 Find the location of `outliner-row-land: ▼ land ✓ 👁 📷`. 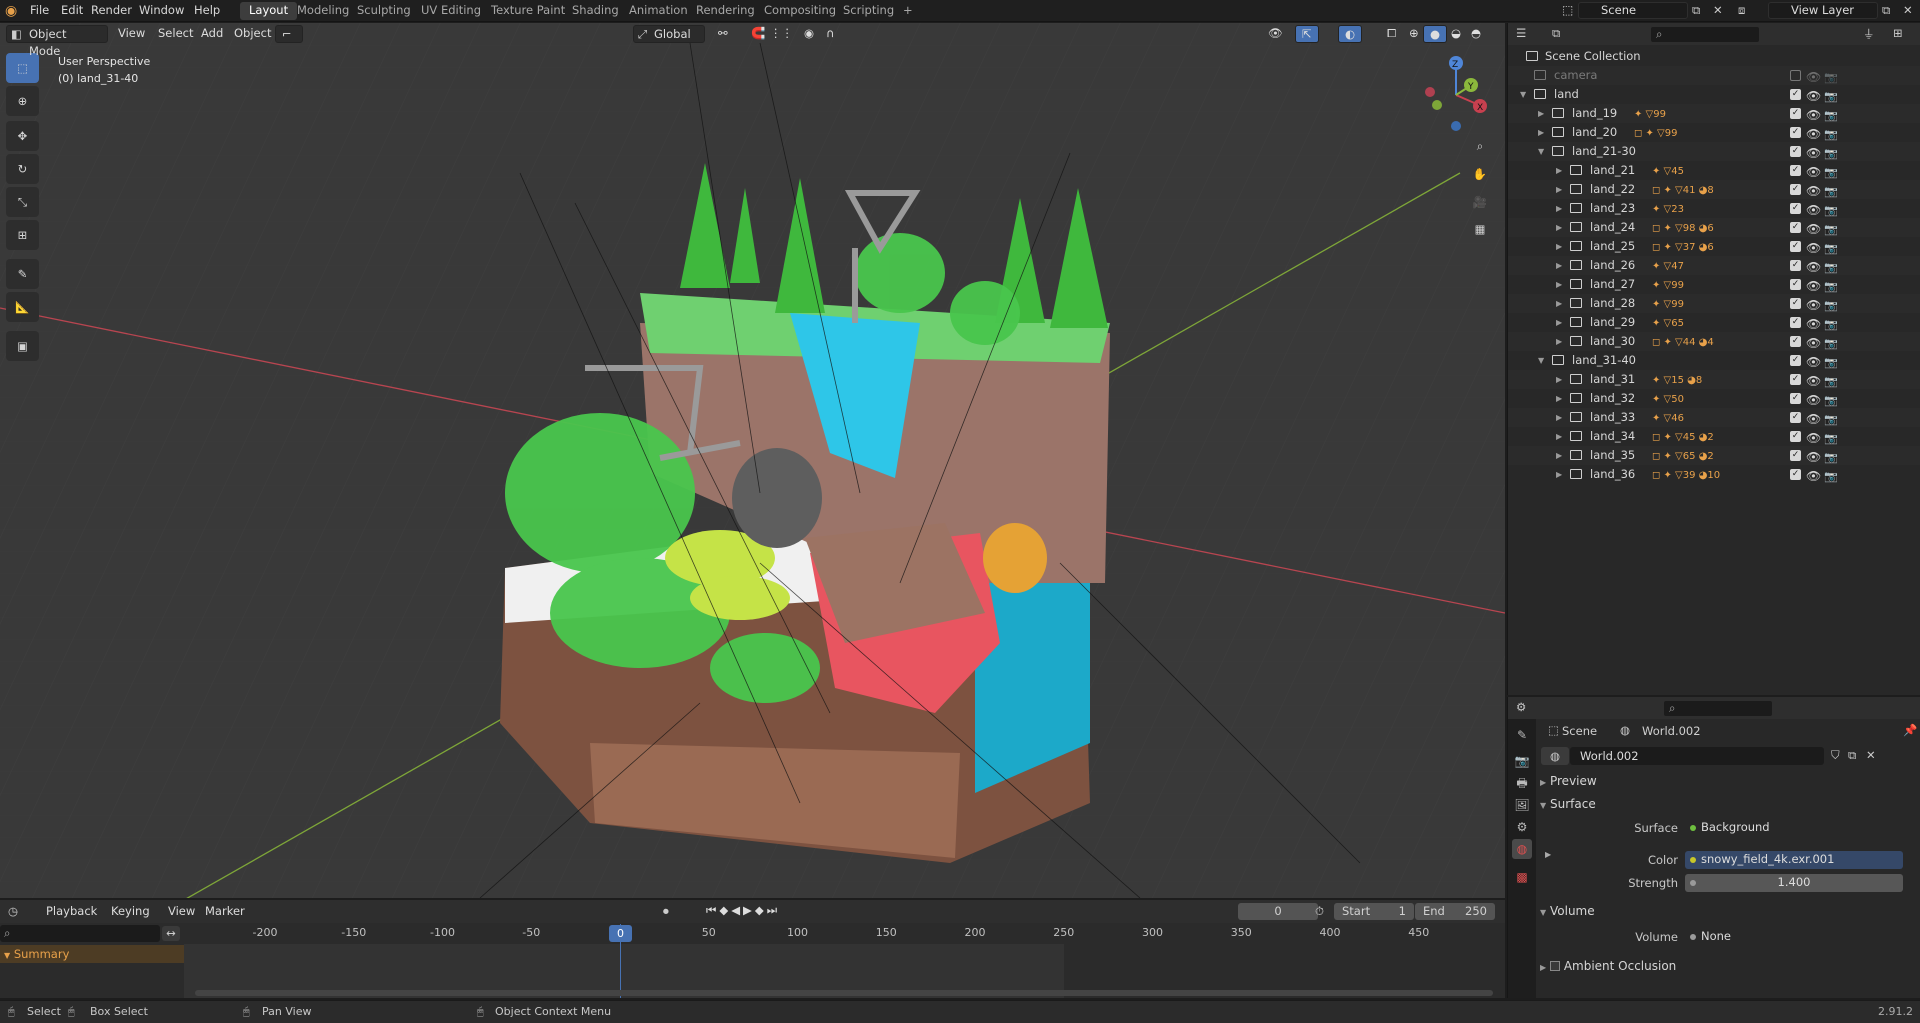

outliner-row-land: ▼ land ✓ 👁 📷 is located at coordinates (1714, 94).